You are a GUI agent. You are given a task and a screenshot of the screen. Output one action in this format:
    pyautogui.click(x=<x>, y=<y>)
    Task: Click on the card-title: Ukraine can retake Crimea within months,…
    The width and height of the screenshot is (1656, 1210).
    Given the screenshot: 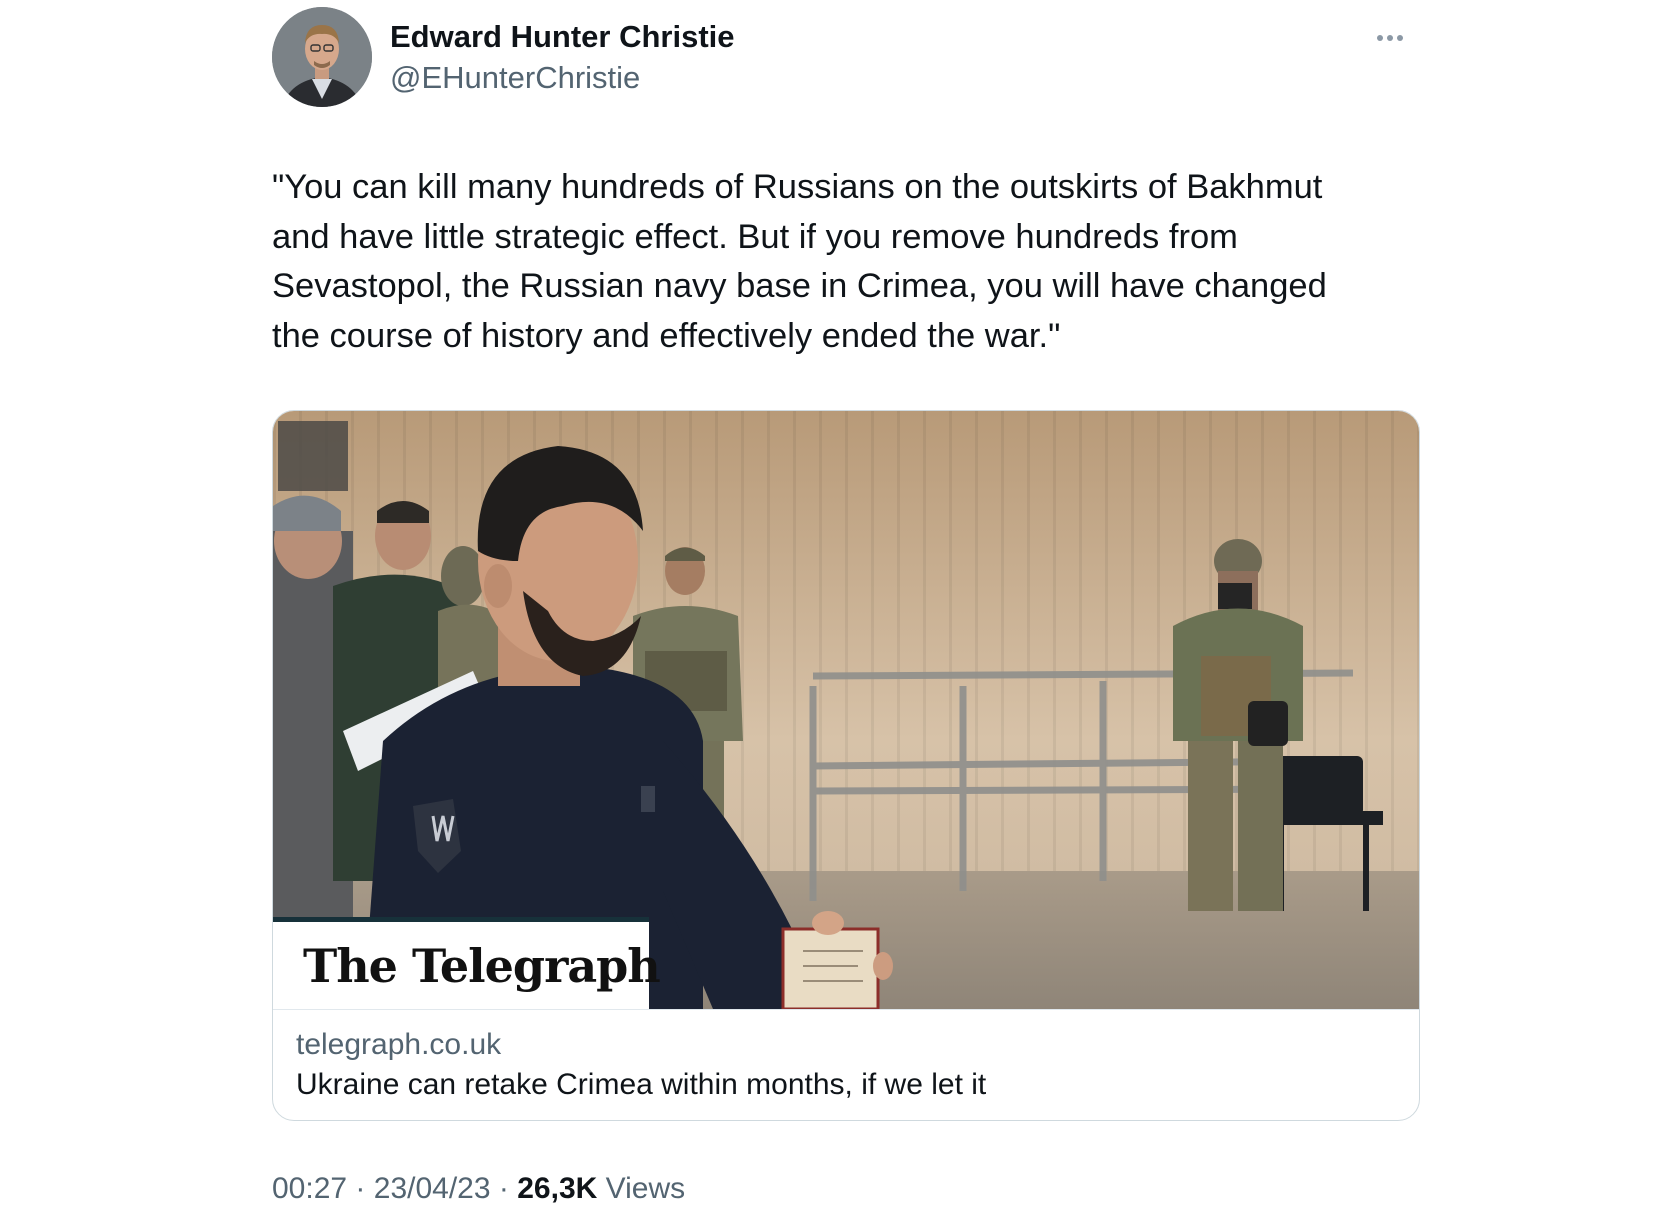 What is the action you would take?
    pyautogui.click(x=641, y=1084)
    